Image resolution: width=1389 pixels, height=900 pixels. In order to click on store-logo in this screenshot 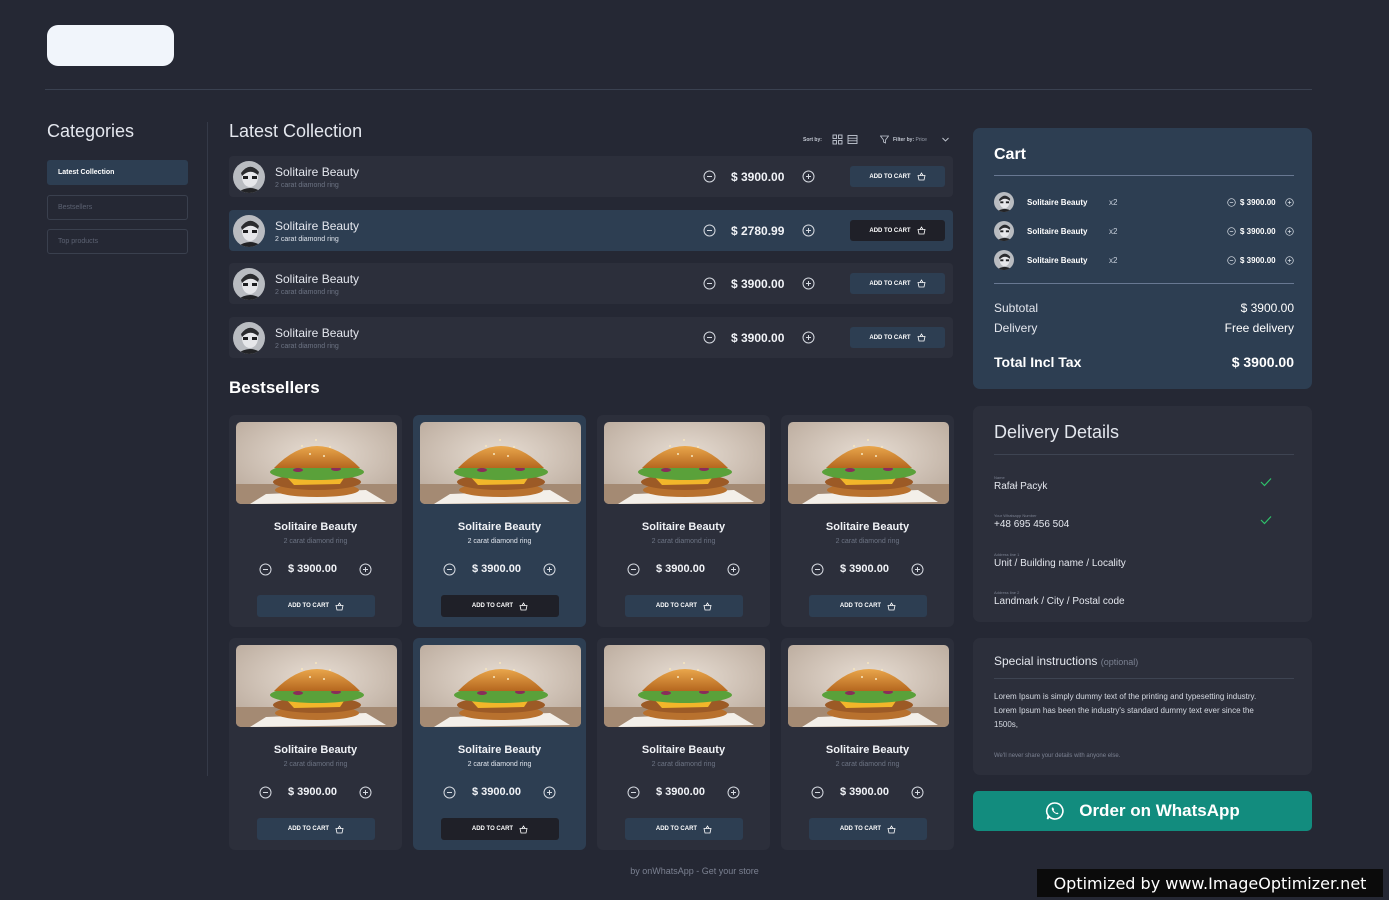, I will do `click(110, 45)`.